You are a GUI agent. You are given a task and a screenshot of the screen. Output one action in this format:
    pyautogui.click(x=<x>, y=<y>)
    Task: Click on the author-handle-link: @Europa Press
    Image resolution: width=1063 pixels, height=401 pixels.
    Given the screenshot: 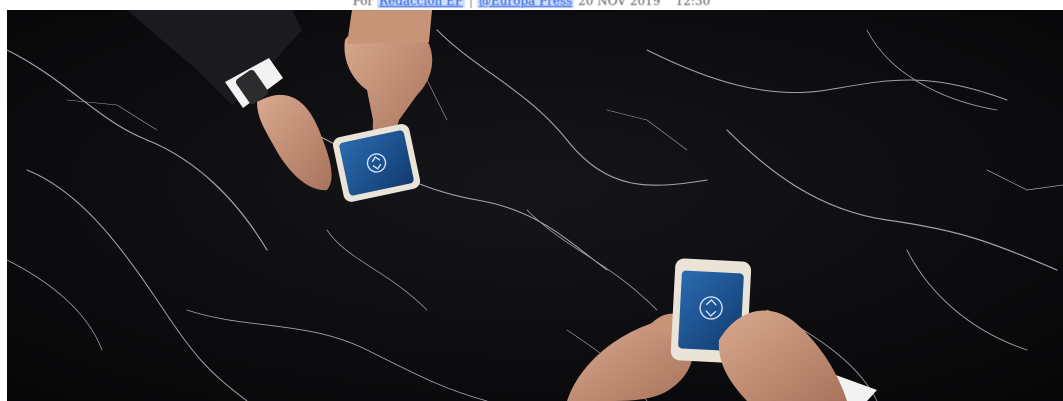 What is the action you would take?
    pyautogui.click(x=526, y=4)
    